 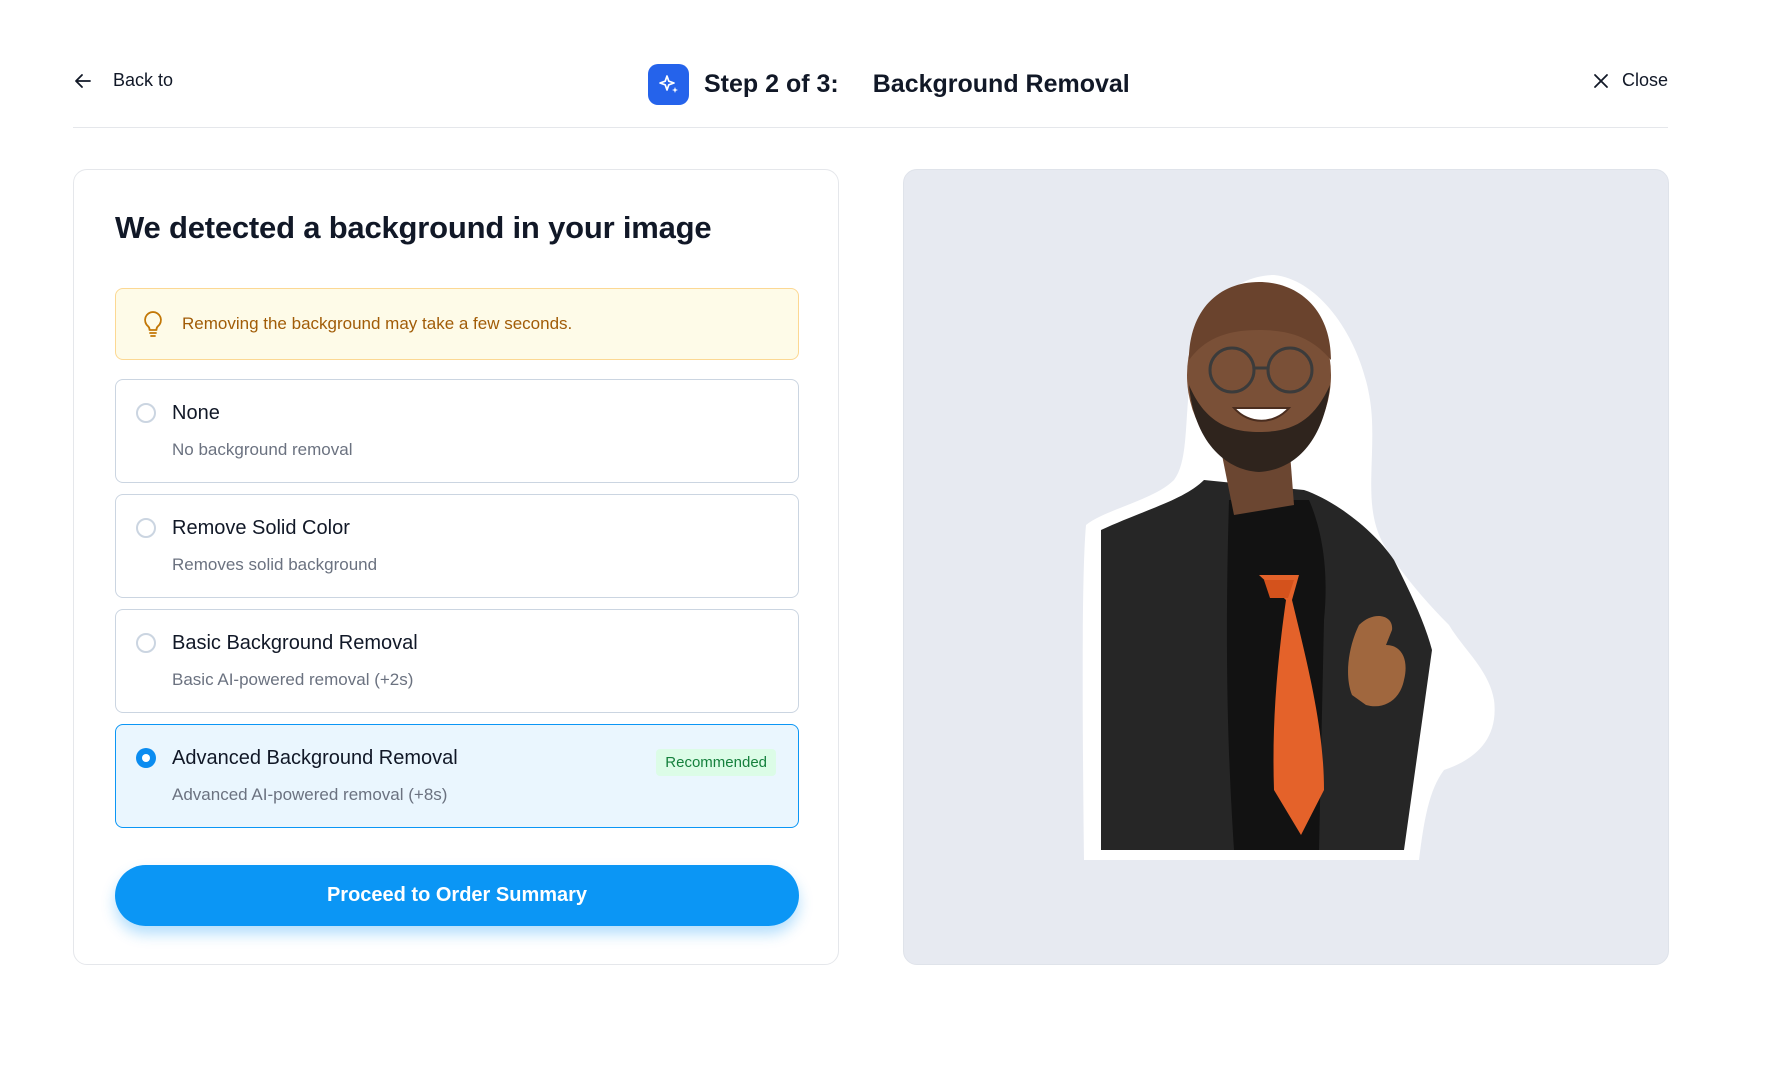 What do you see at coordinates (457, 895) in the screenshot?
I see `proceed-button: Proceed to Order Summary` at bounding box center [457, 895].